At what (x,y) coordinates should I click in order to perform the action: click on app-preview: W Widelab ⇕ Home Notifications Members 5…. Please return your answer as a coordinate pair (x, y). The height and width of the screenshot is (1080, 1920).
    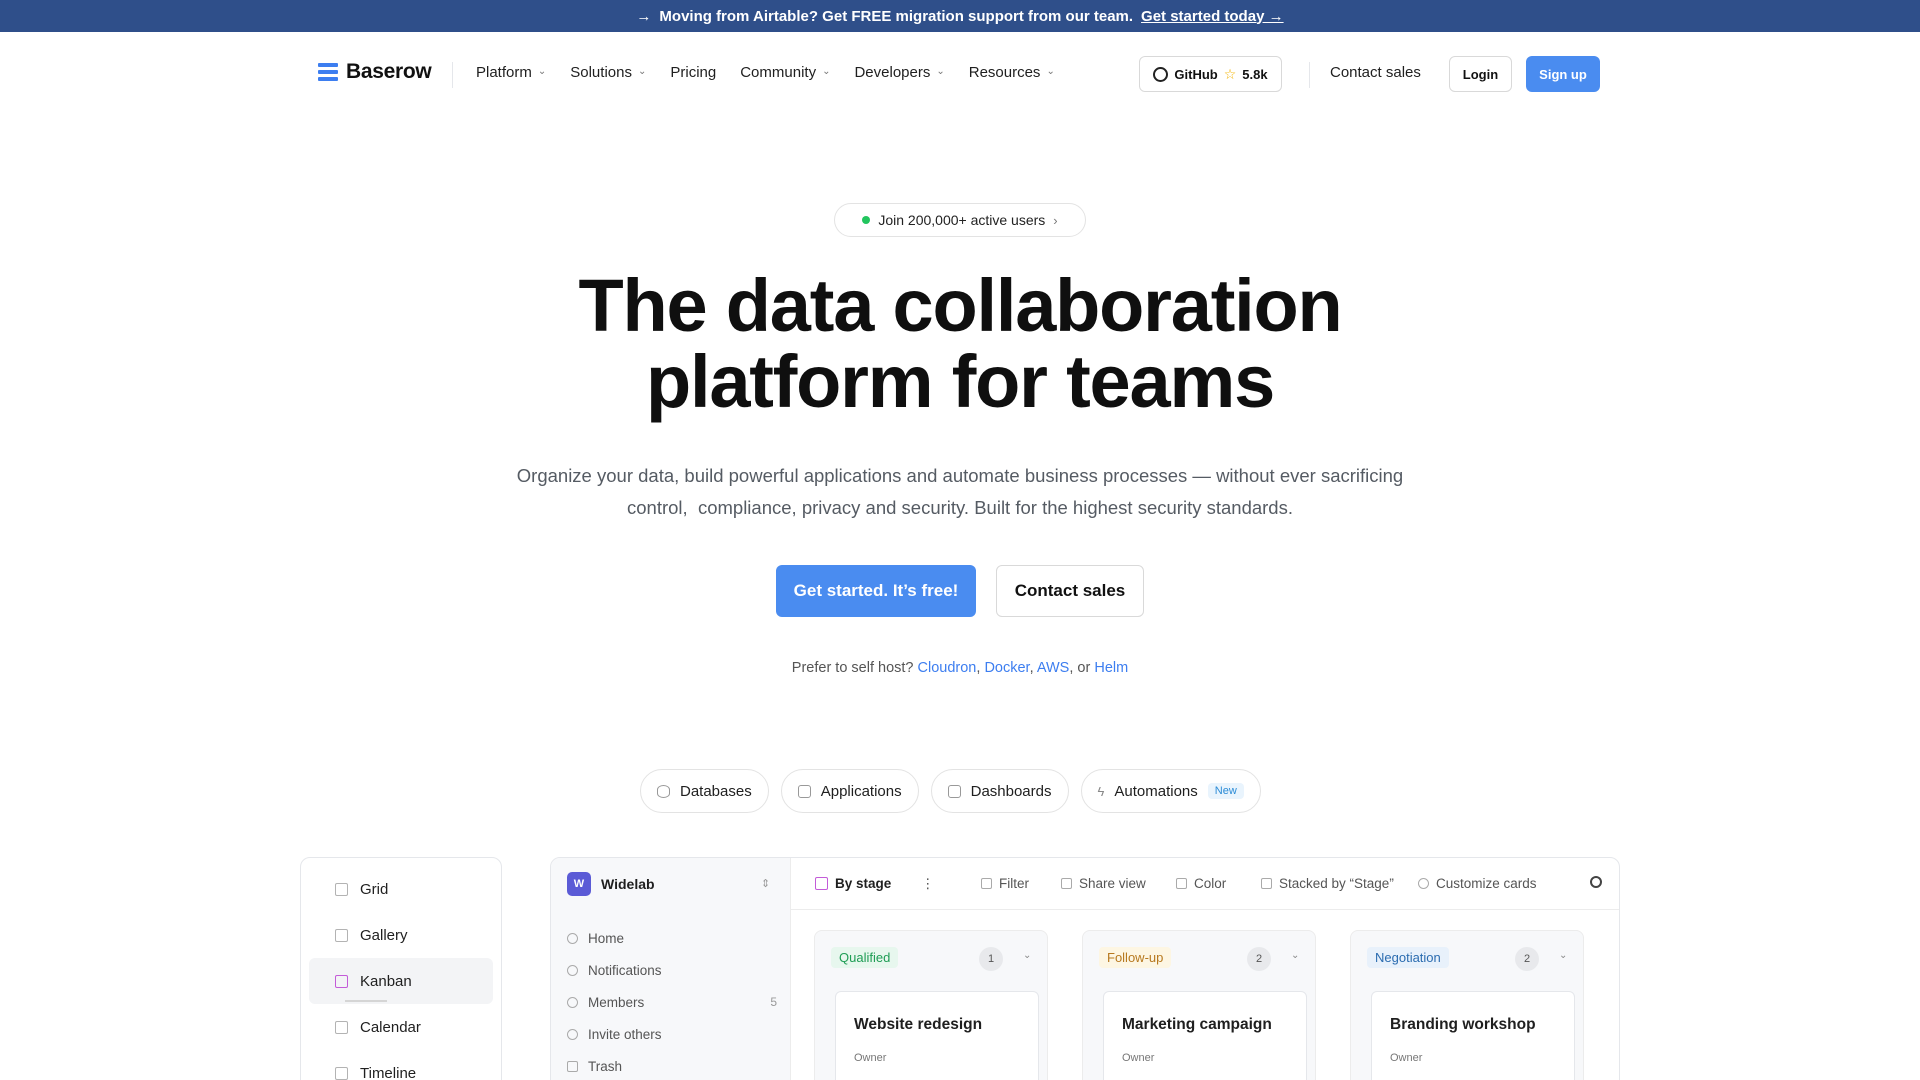
    Looking at the image, I should click on (1085, 968).